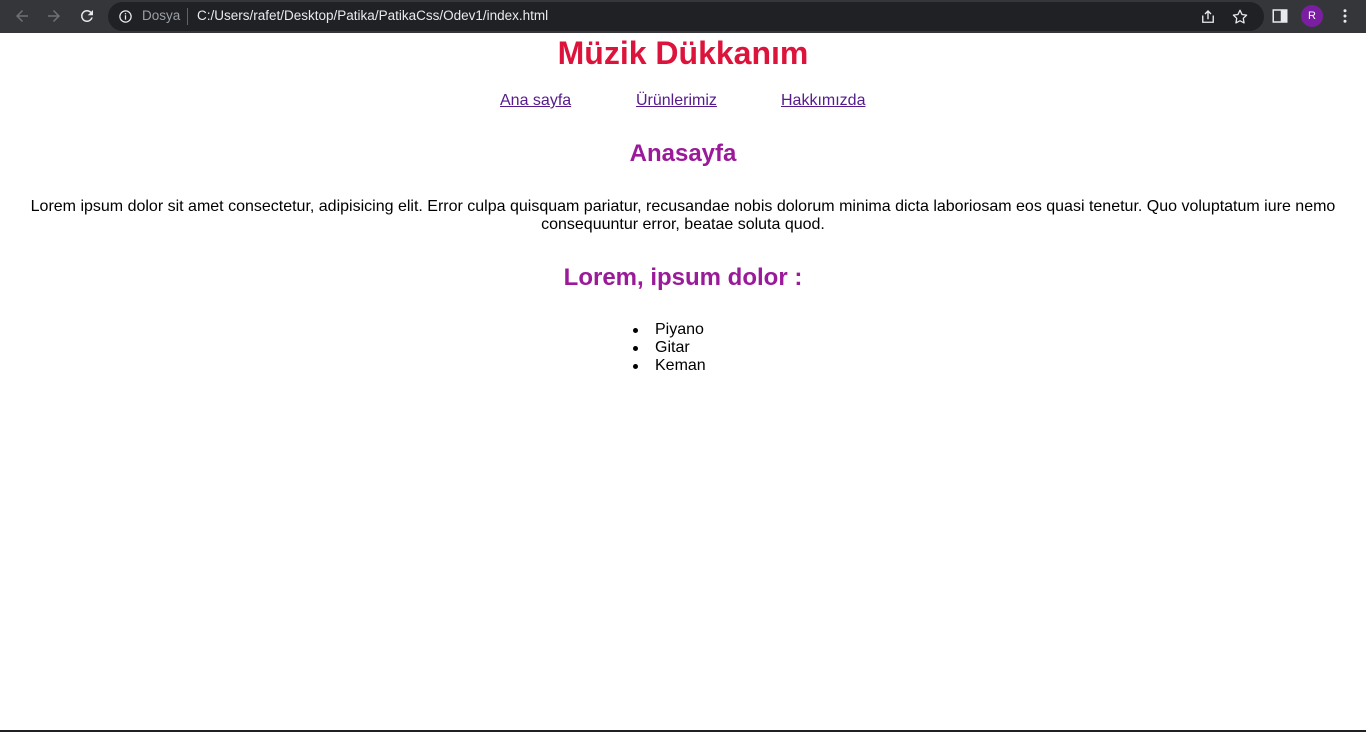 The width and height of the screenshot is (1366, 732). I want to click on forward-icon, so click(54, 16).